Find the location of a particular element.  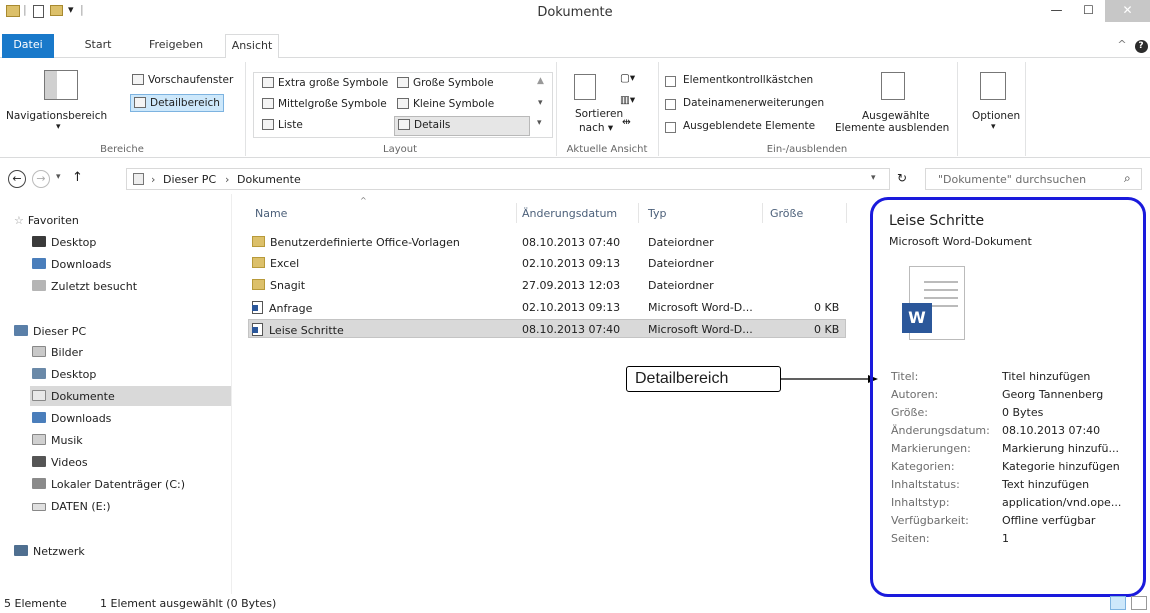

nav-downloads-label: Downloads is located at coordinates (81, 418).